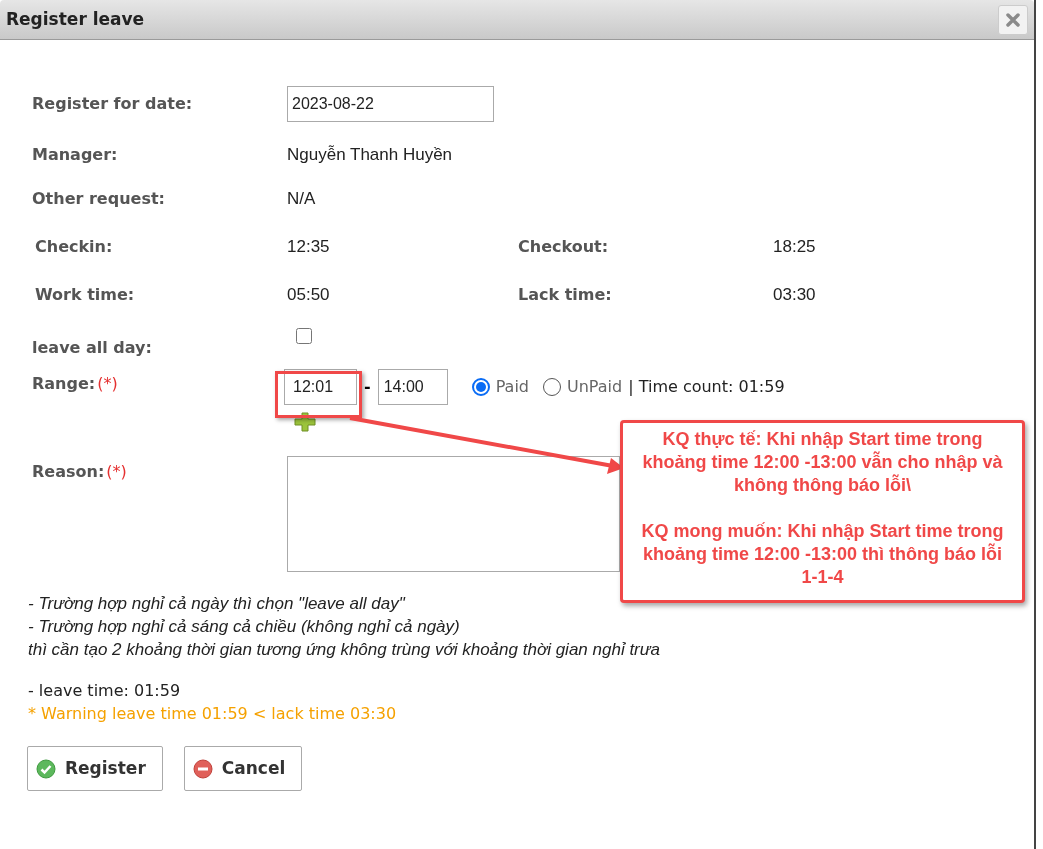  I want to click on field-label: Register for date:, so click(112, 103).